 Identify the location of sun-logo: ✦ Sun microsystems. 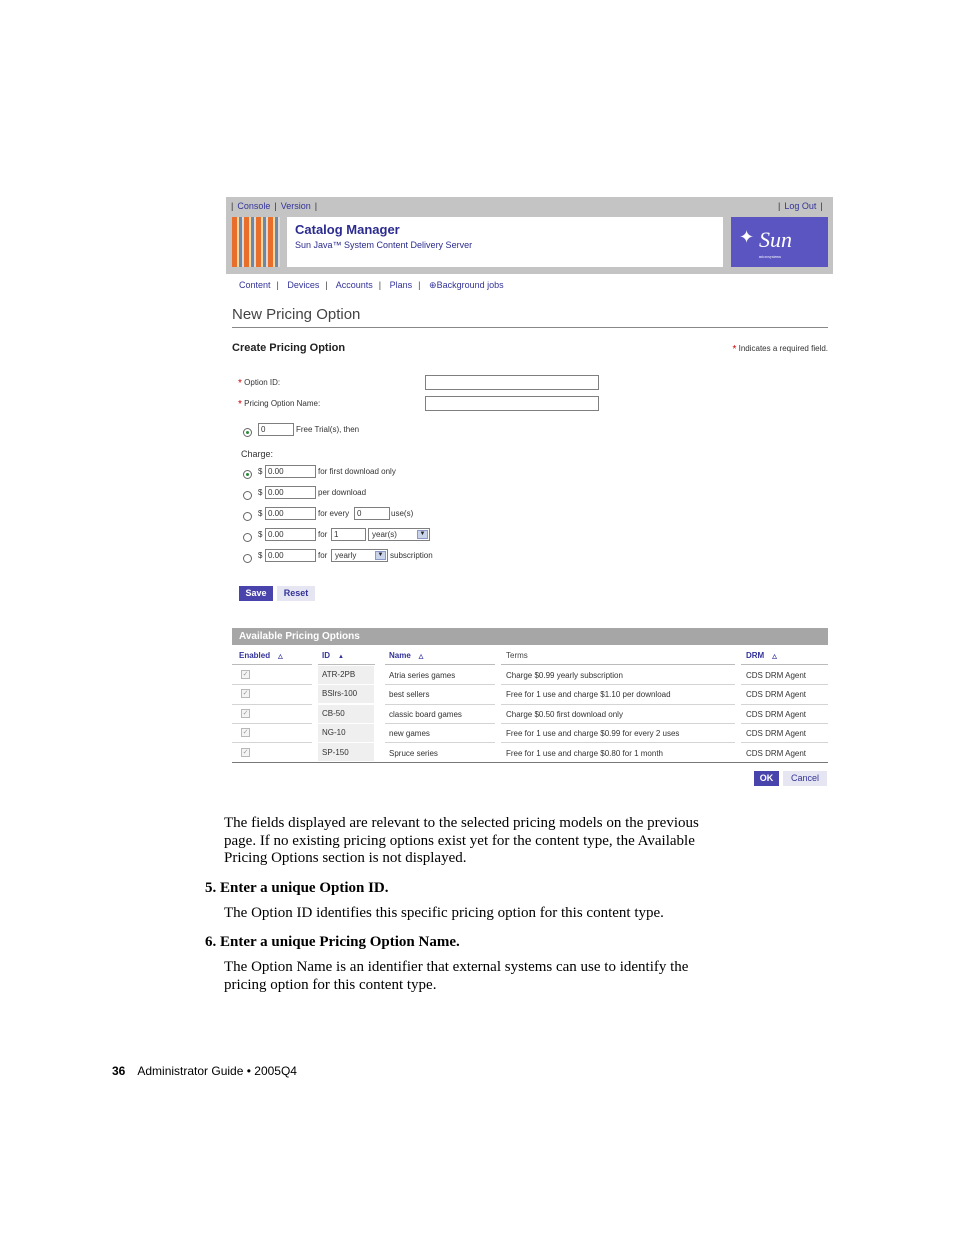
(779, 242).